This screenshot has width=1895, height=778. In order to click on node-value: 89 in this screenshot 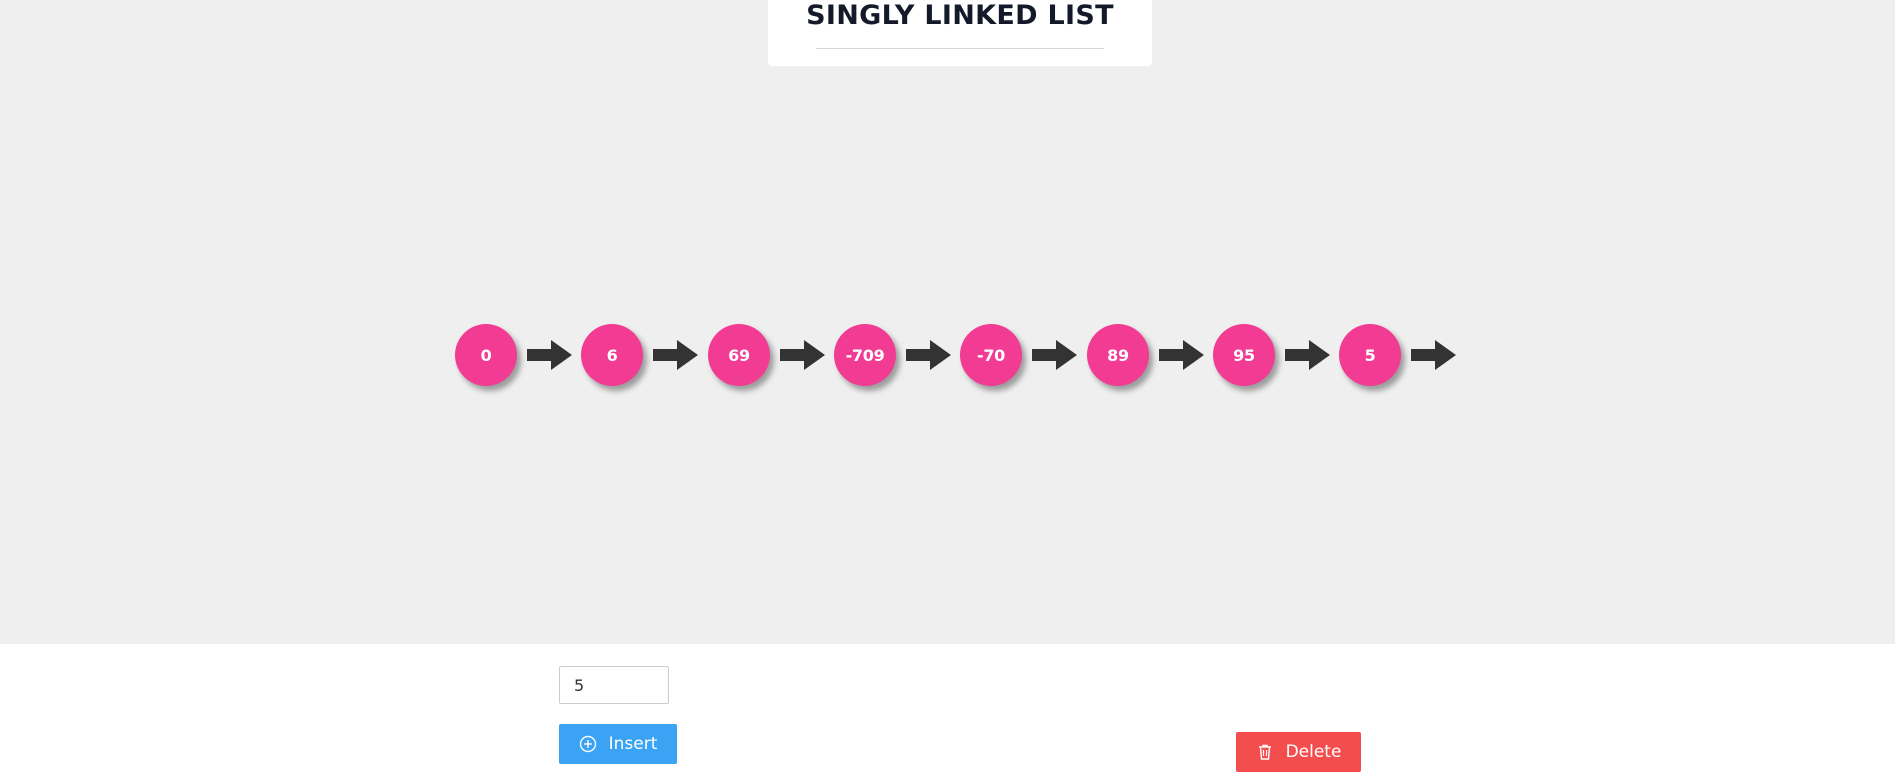, I will do `click(1118, 355)`.